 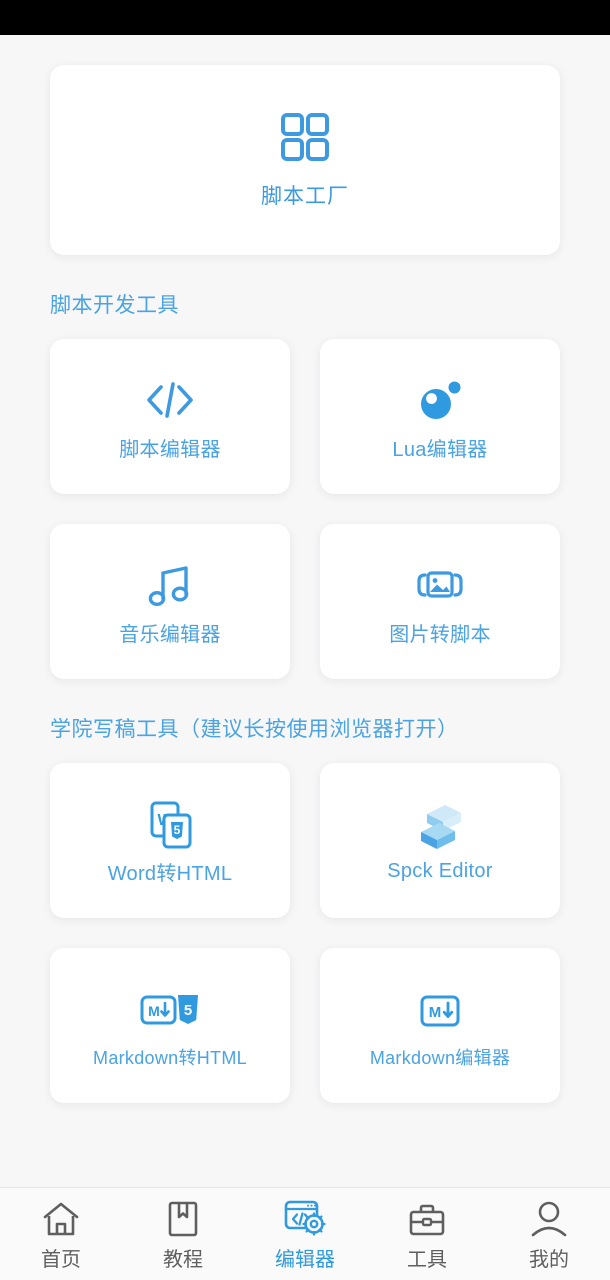 I want to click on briefcase-icon, so click(x=427, y=1217).